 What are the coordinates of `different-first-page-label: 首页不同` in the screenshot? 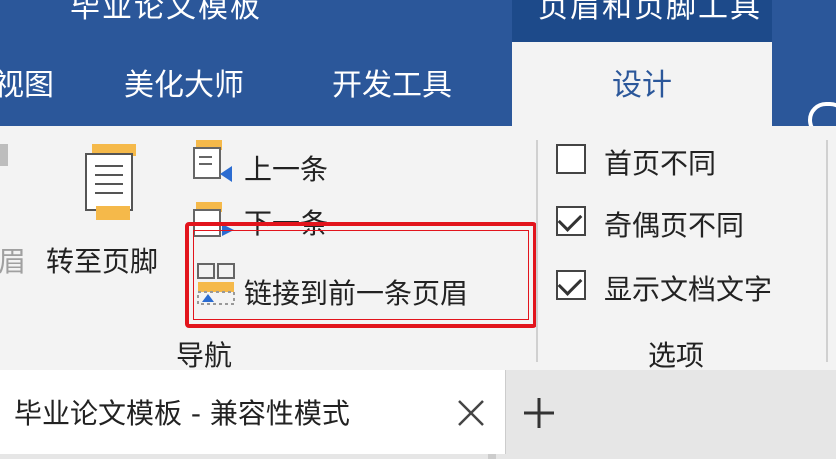 It's located at (660, 163).